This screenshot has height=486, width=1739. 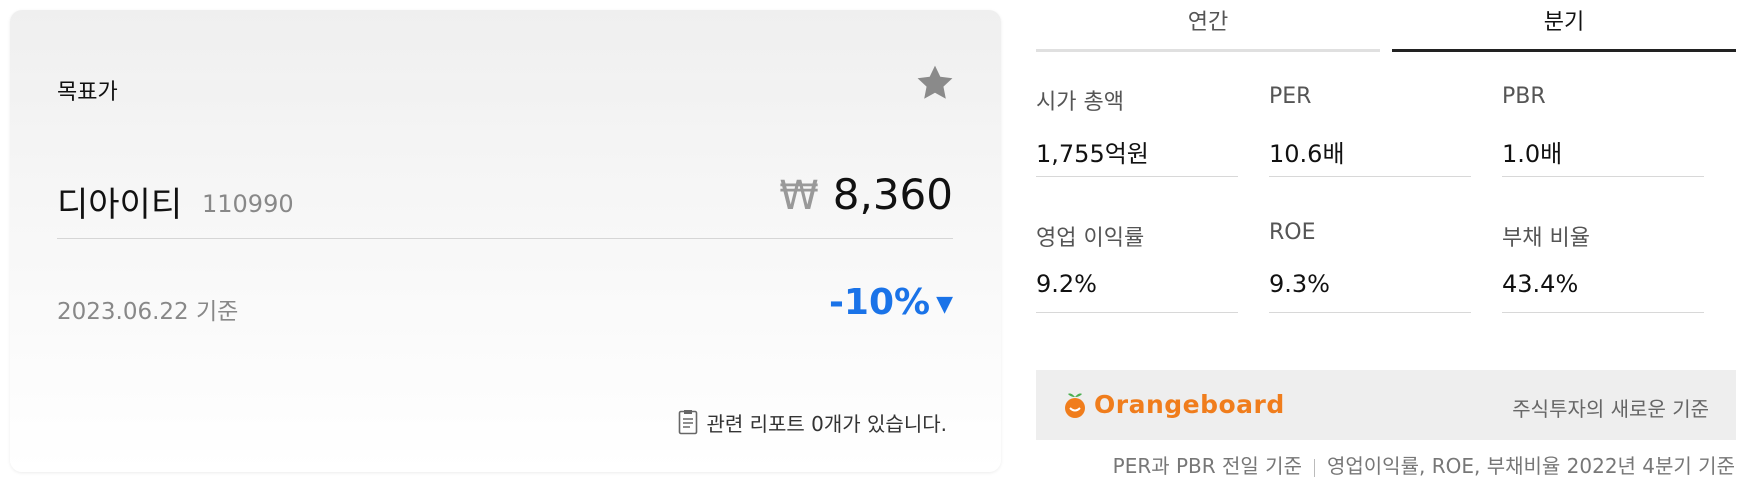 I want to click on metric-pbr: PBR 1.0배, so click(x=1603, y=130).